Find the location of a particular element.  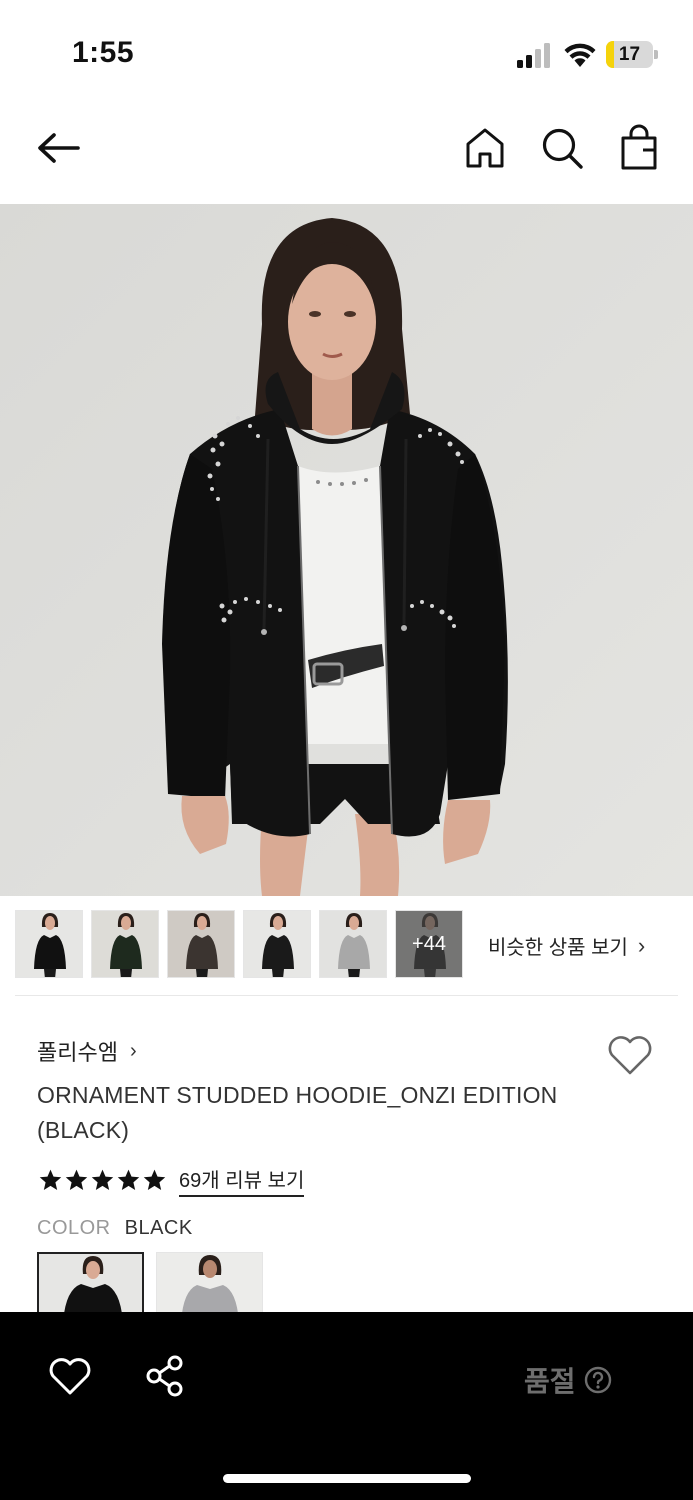

heart-icon is located at coordinates (70, 1376).